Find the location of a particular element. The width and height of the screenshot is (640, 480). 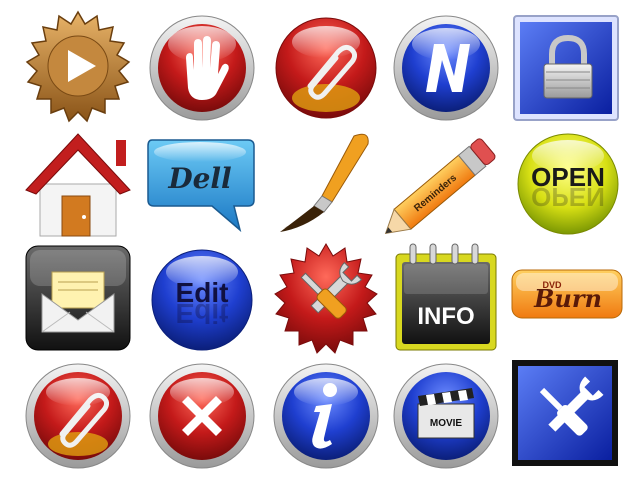

tools-seal-icon is located at coordinates (326, 300).